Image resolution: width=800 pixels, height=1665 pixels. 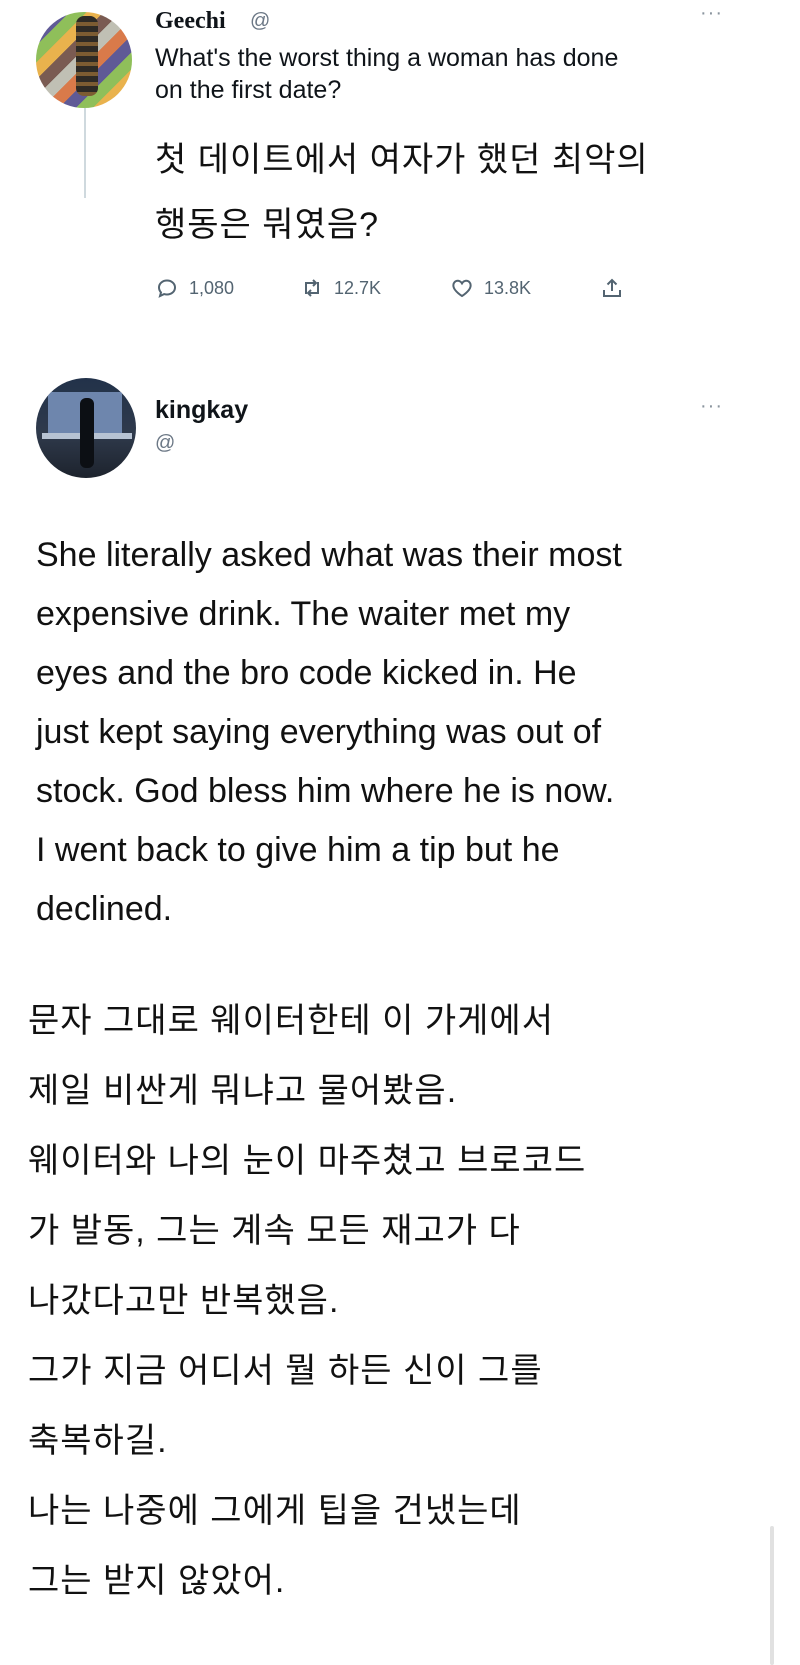 I want to click on text-line: eyes and the bro code kicked in. He, so click(x=306, y=673).